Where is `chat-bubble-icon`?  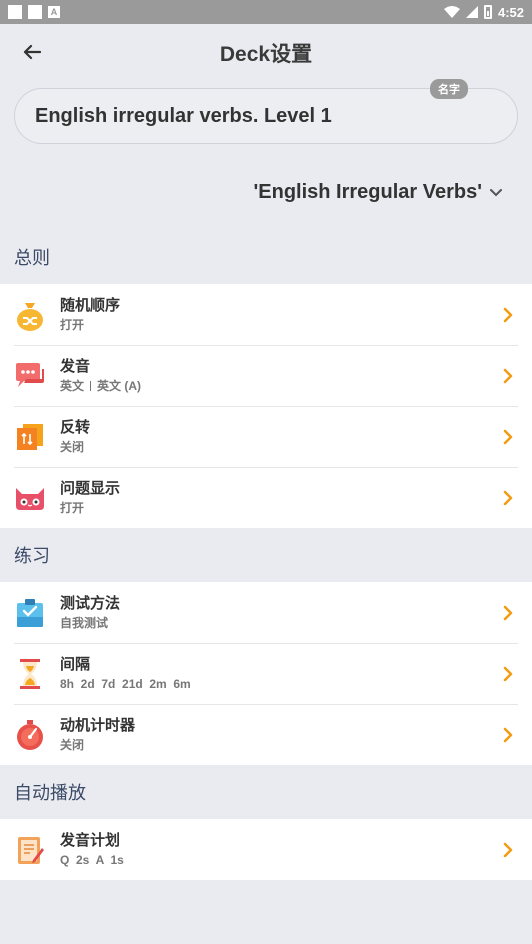
chat-bubble-icon is located at coordinates (30, 376).